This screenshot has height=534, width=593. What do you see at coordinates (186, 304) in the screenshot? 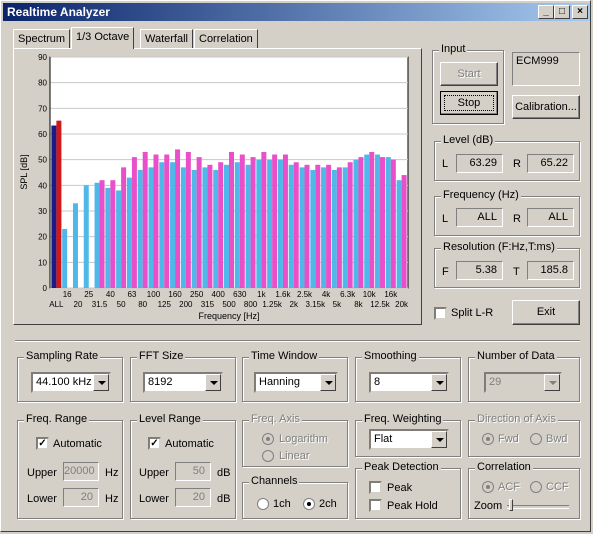
I see `x-tick-label: 200` at bounding box center [186, 304].